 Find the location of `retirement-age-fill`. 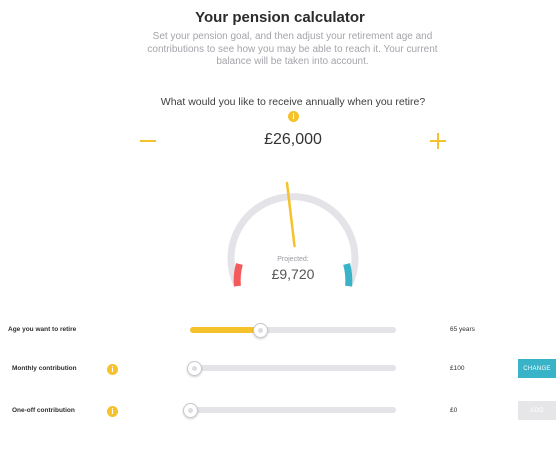

retirement-age-fill is located at coordinates (225, 330).